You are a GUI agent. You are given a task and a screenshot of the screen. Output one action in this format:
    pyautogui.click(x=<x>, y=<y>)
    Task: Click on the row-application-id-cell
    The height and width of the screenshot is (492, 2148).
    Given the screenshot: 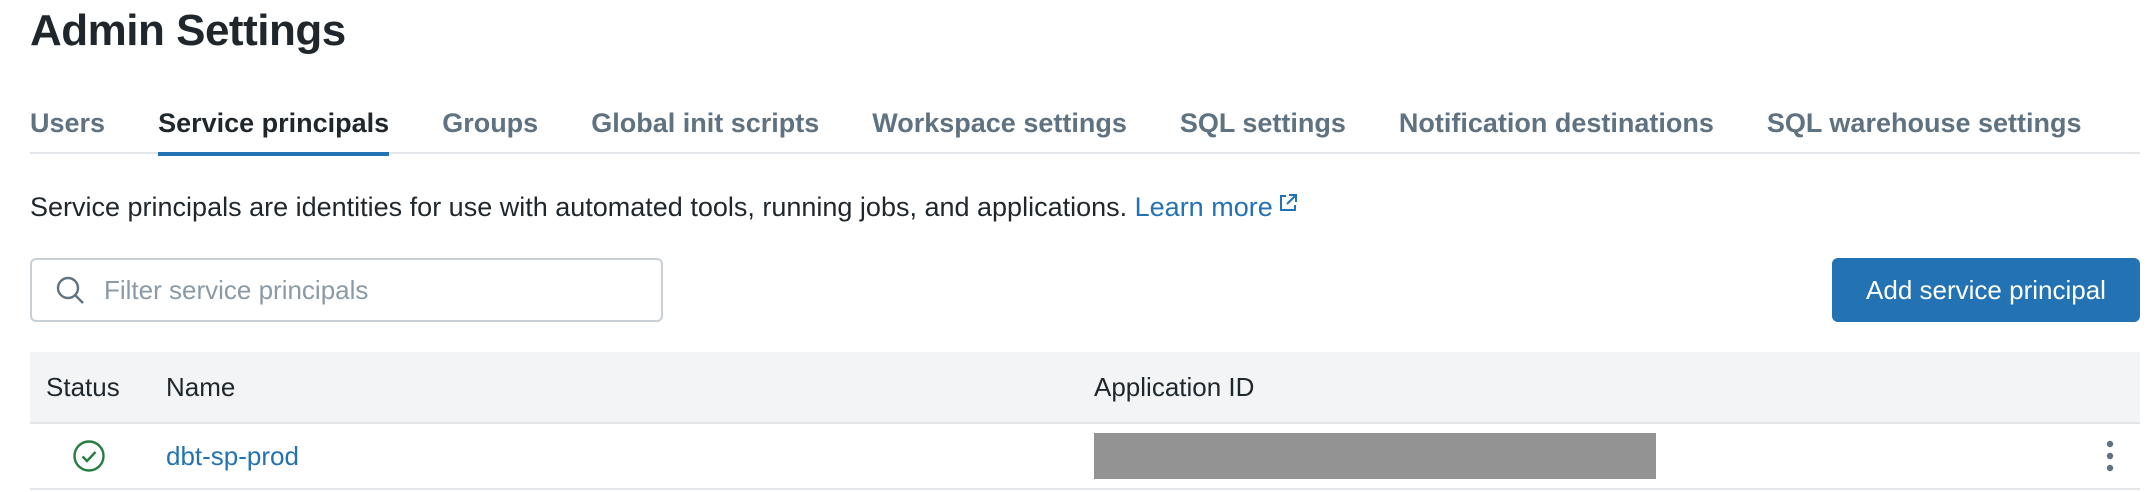 What is the action you would take?
    pyautogui.click(x=1587, y=456)
    